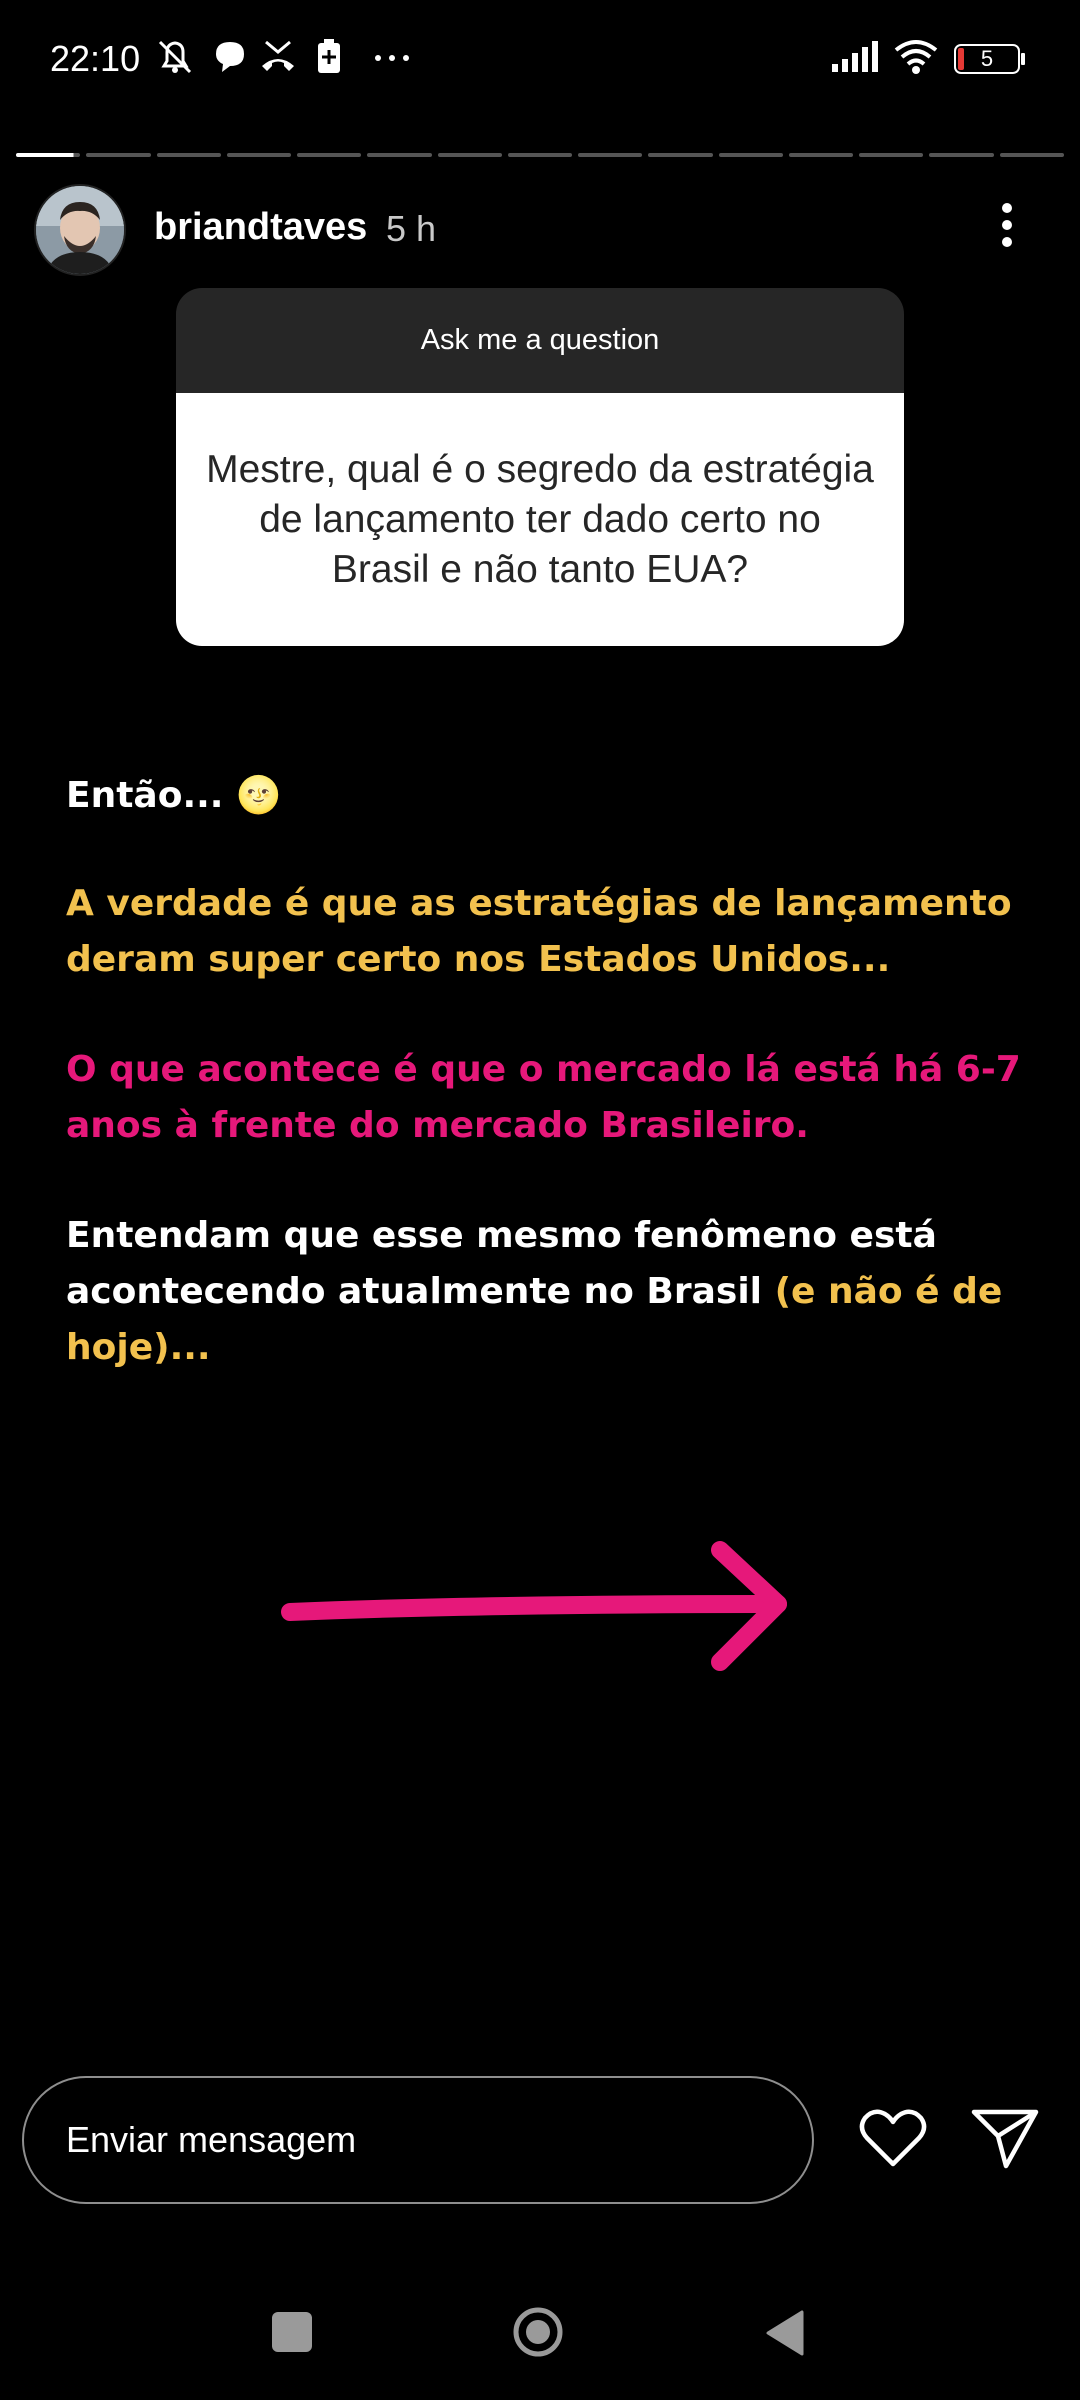  I want to click on wifi-icon, so click(916, 57).